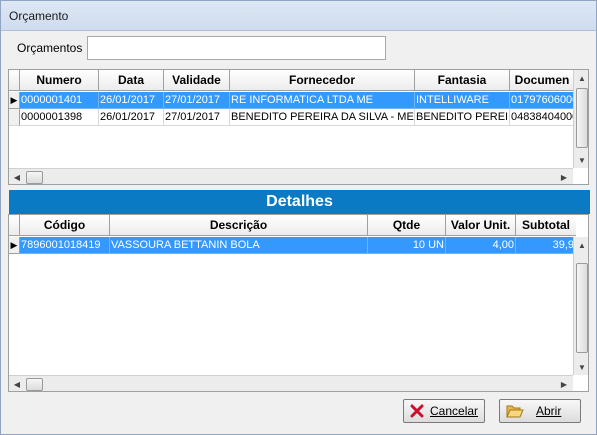 Image resolution: width=597 pixels, height=435 pixels. I want to click on cell-fantasia: INTELLIWARE, so click(462, 100).